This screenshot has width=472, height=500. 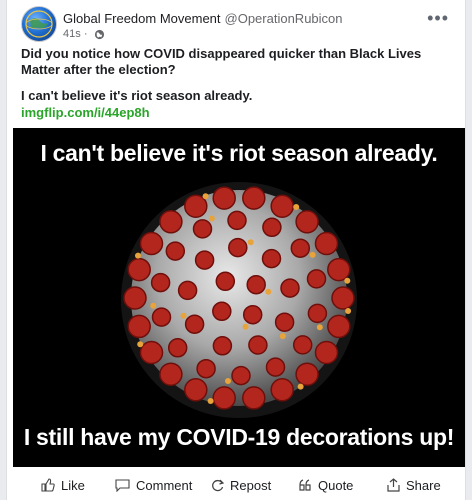 I want to click on like-label: Like, so click(x=73, y=485).